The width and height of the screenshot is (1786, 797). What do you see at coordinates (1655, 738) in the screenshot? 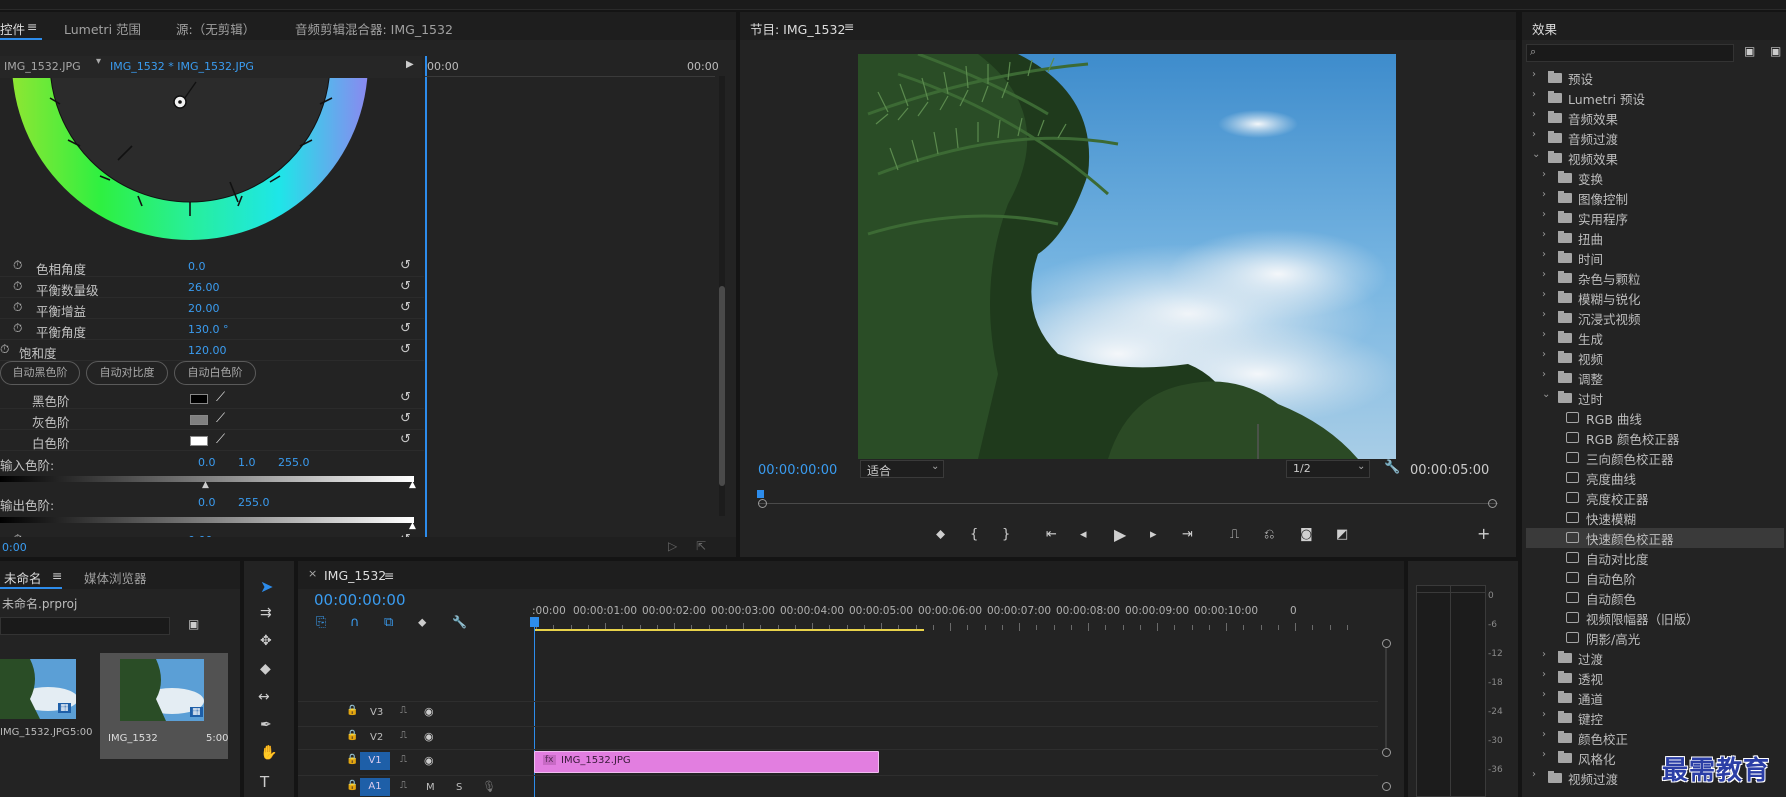
I see `effects-folder: › 颜色校正` at bounding box center [1655, 738].